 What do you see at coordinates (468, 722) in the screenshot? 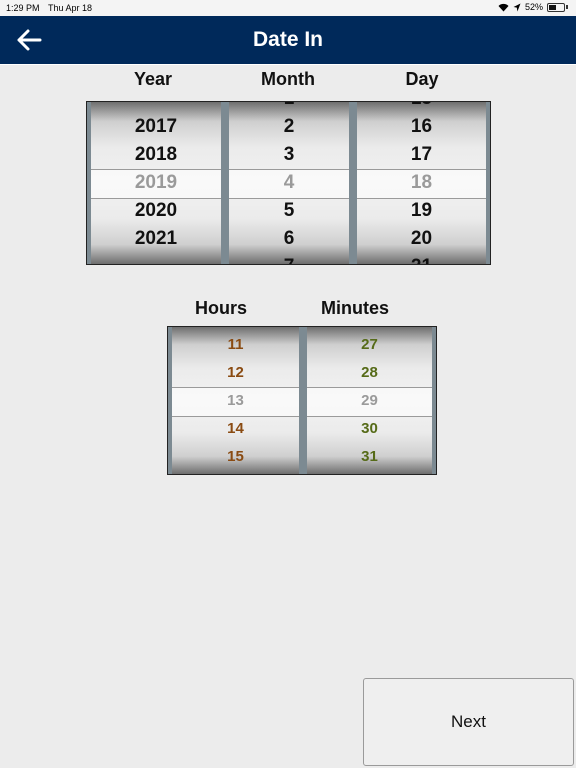
I see `next-button: Next` at bounding box center [468, 722].